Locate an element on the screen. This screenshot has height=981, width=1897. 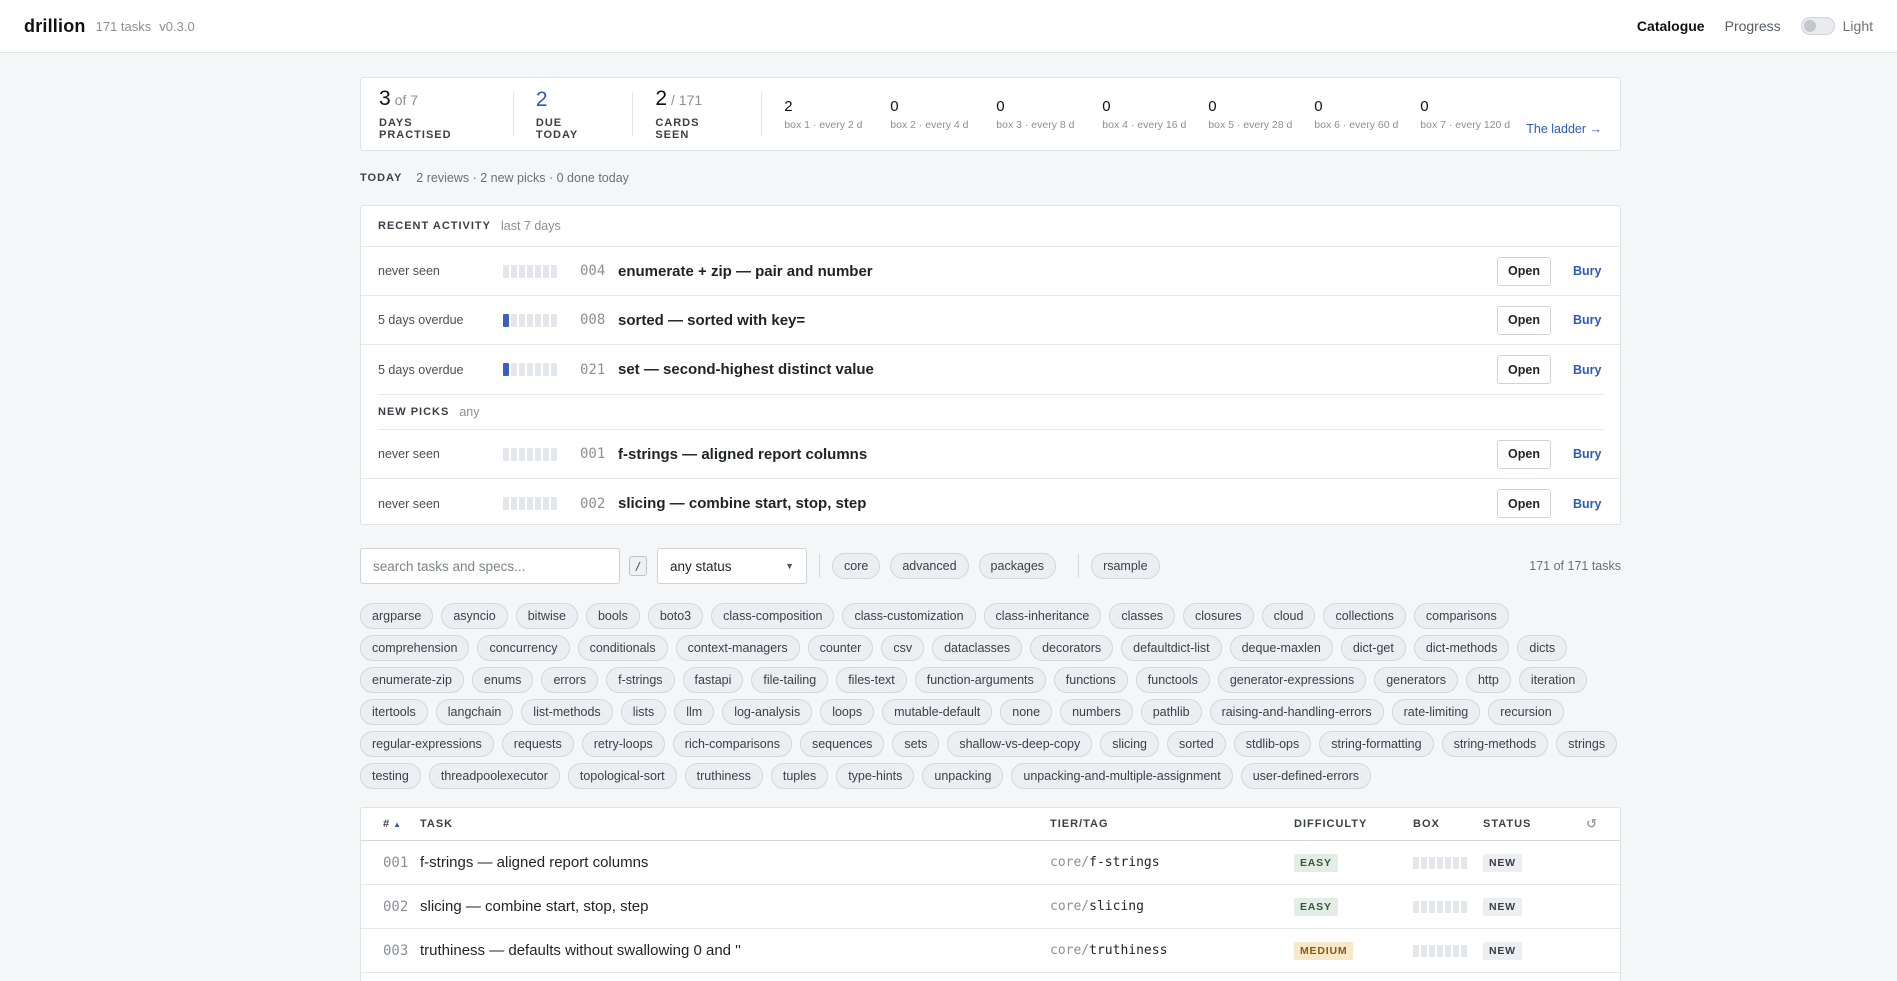
tag-chip: lists is located at coordinates (643, 712).